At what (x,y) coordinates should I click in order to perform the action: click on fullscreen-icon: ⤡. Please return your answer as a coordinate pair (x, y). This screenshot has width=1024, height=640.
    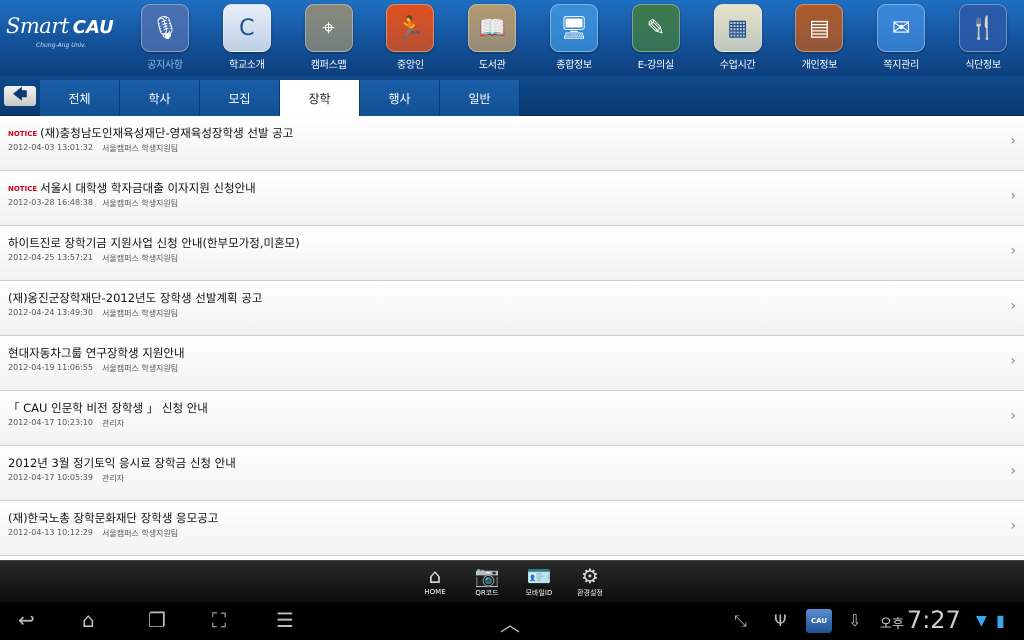
    Looking at the image, I should click on (740, 620).